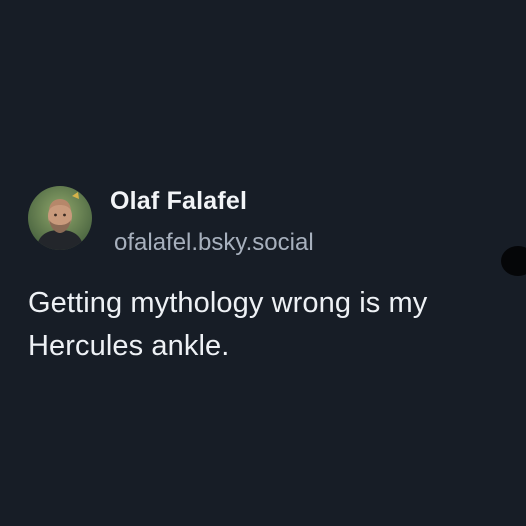  What do you see at coordinates (129, 346) in the screenshot?
I see `post-text-line-2: Hercules ankle.` at bounding box center [129, 346].